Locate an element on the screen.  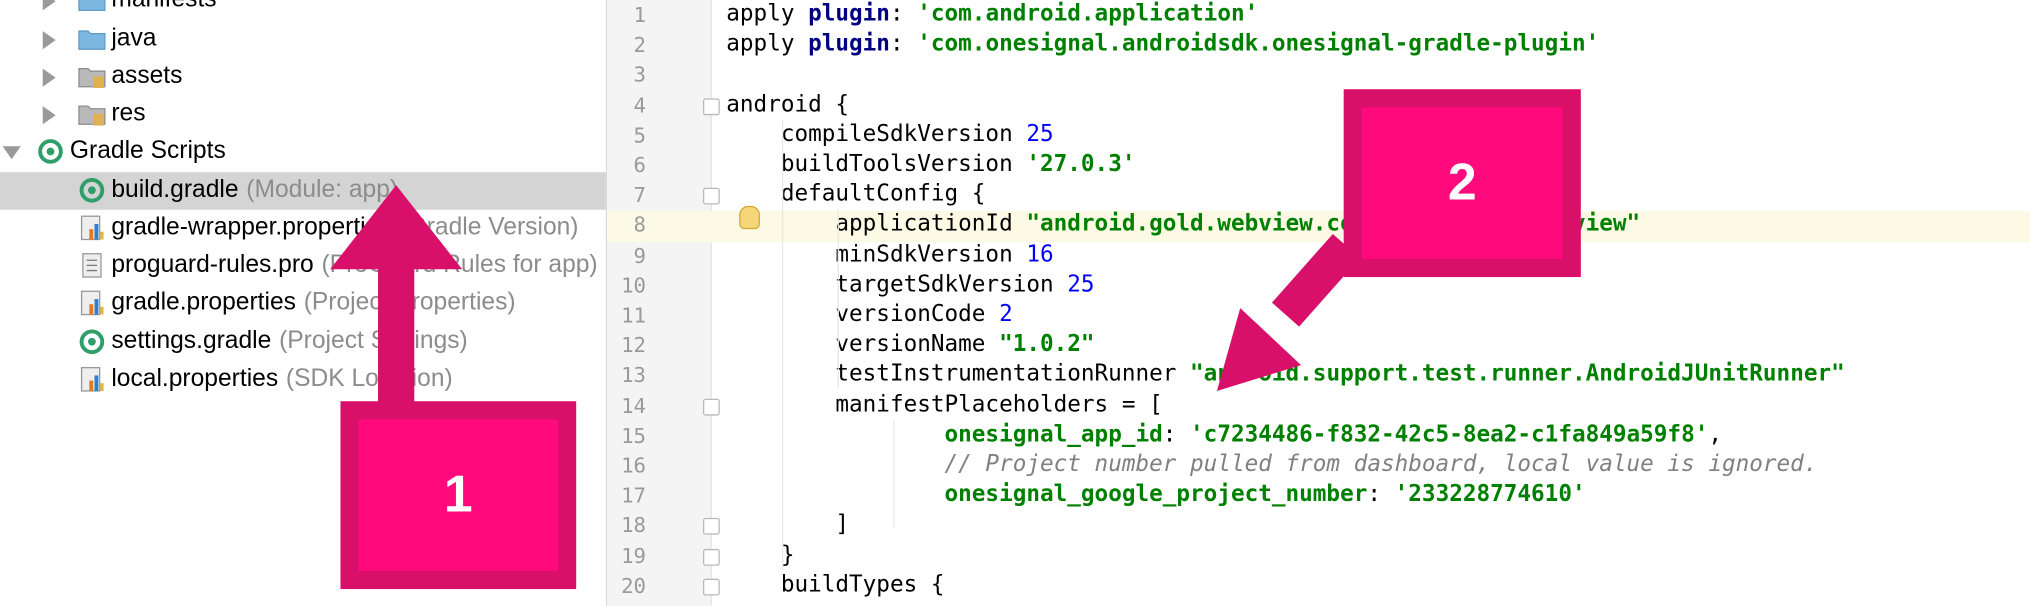
code-token: 2 is located at coordinates (1006, 314).